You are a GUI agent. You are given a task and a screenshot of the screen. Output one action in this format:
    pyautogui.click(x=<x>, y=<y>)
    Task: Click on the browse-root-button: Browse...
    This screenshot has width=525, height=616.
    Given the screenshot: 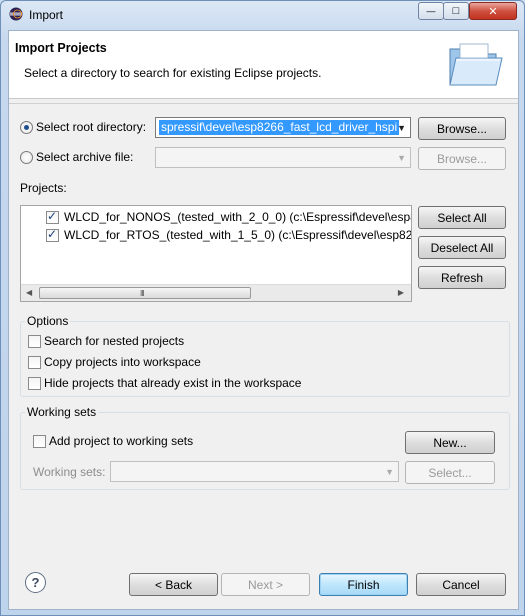 What is the action you would take?
    pyautogui.click(x=462, y=128)
    